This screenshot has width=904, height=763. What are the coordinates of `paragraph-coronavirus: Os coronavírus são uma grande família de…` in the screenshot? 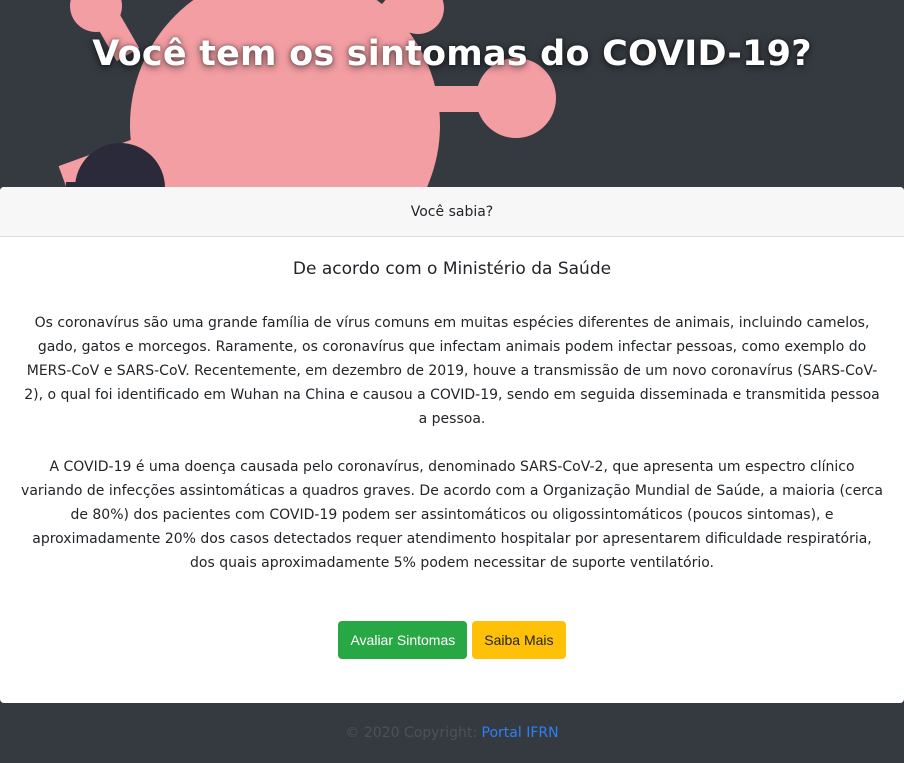 It's located at (452, 371).